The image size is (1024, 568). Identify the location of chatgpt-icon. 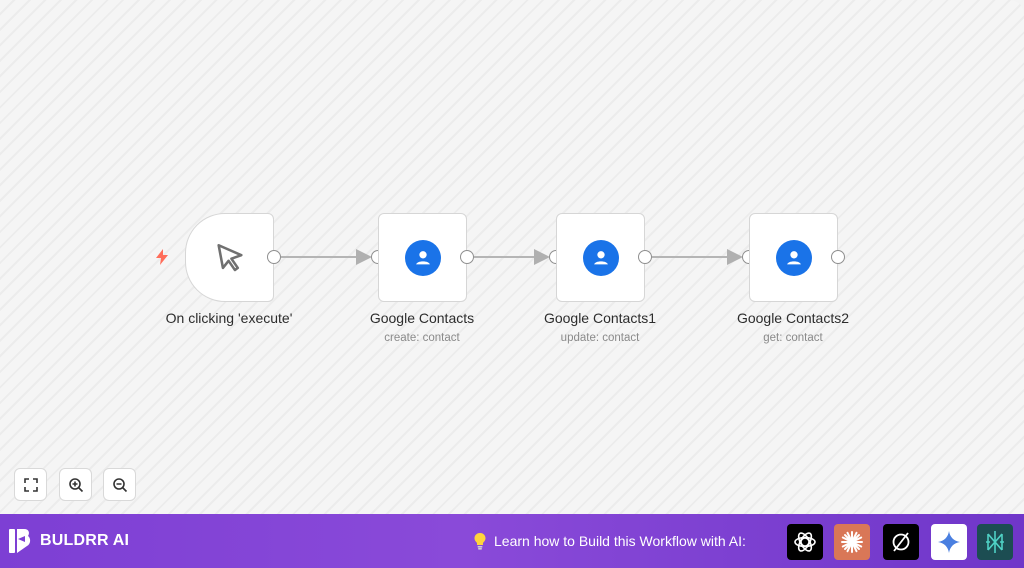
(805, 542).